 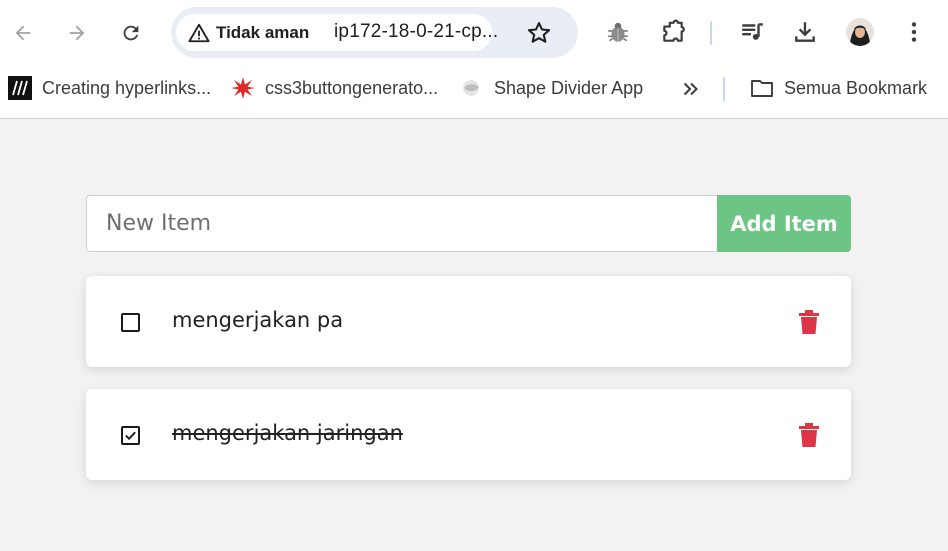 I want to click on reload-button, so click(x=131, y=33).